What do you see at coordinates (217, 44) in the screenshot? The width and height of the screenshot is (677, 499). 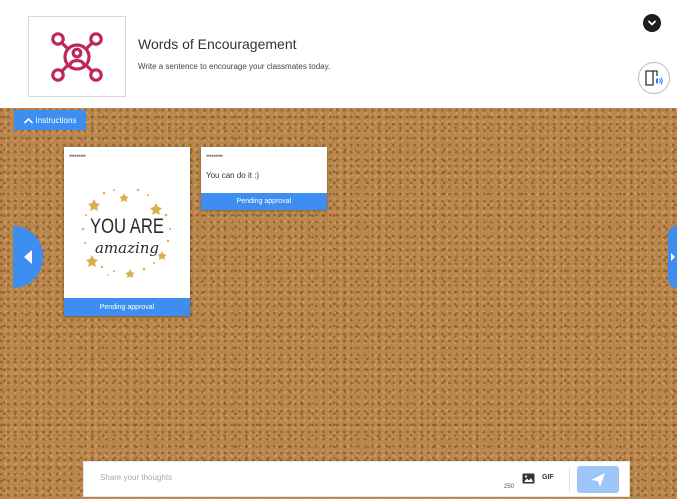 I see `activity-title: Words of Encouragement` at bounding box center [217, 44].